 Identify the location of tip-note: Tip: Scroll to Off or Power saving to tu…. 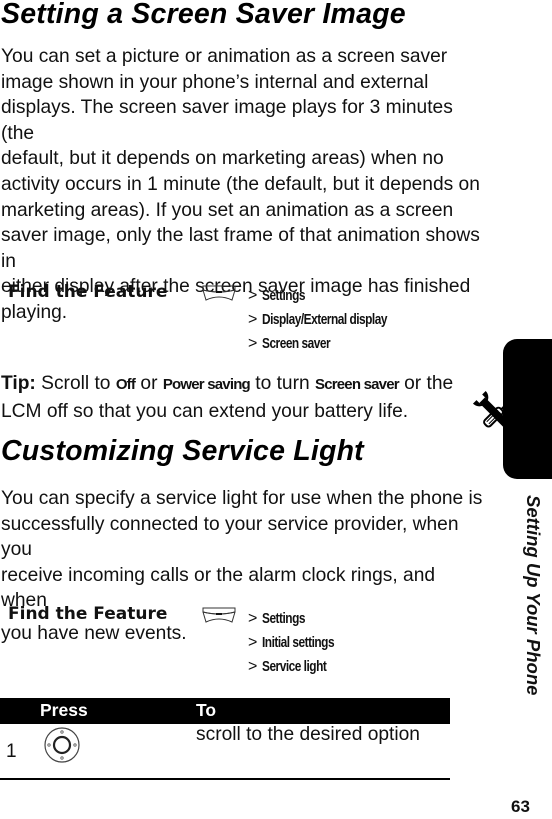
(227, 397).